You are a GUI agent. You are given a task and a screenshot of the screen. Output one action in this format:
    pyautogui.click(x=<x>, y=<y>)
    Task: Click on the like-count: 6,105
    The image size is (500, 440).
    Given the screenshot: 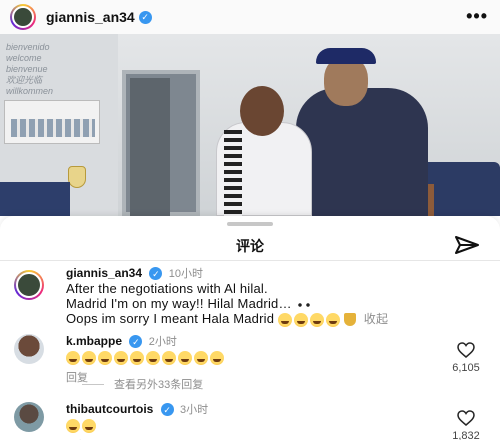 What is the action you would take?
    pyautogui.click(x=466, y=368)
    